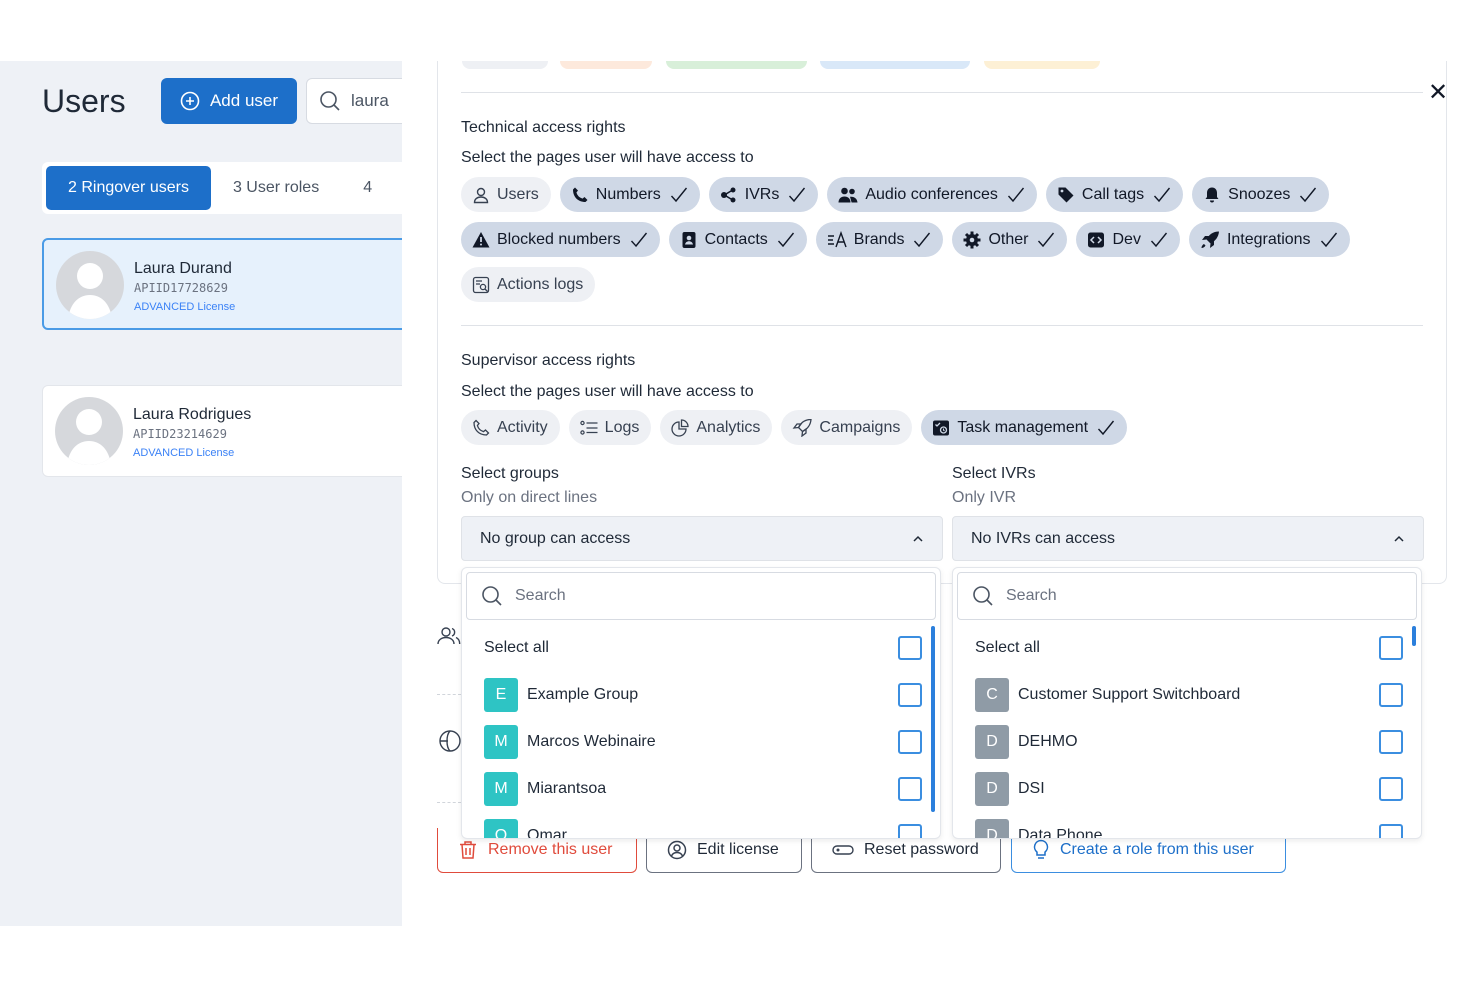 The width and height of the screenshot is (1480, 987). I want to click on groups-search-input: Search, so click(701, 596).